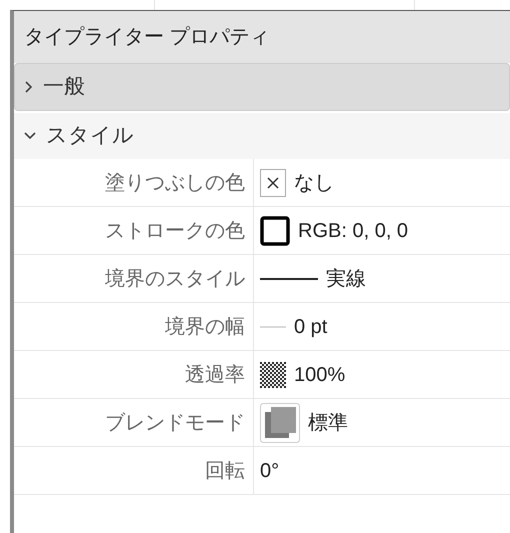  I want to click on panel-title: タイプライター プロパティ, so click(262, 37).